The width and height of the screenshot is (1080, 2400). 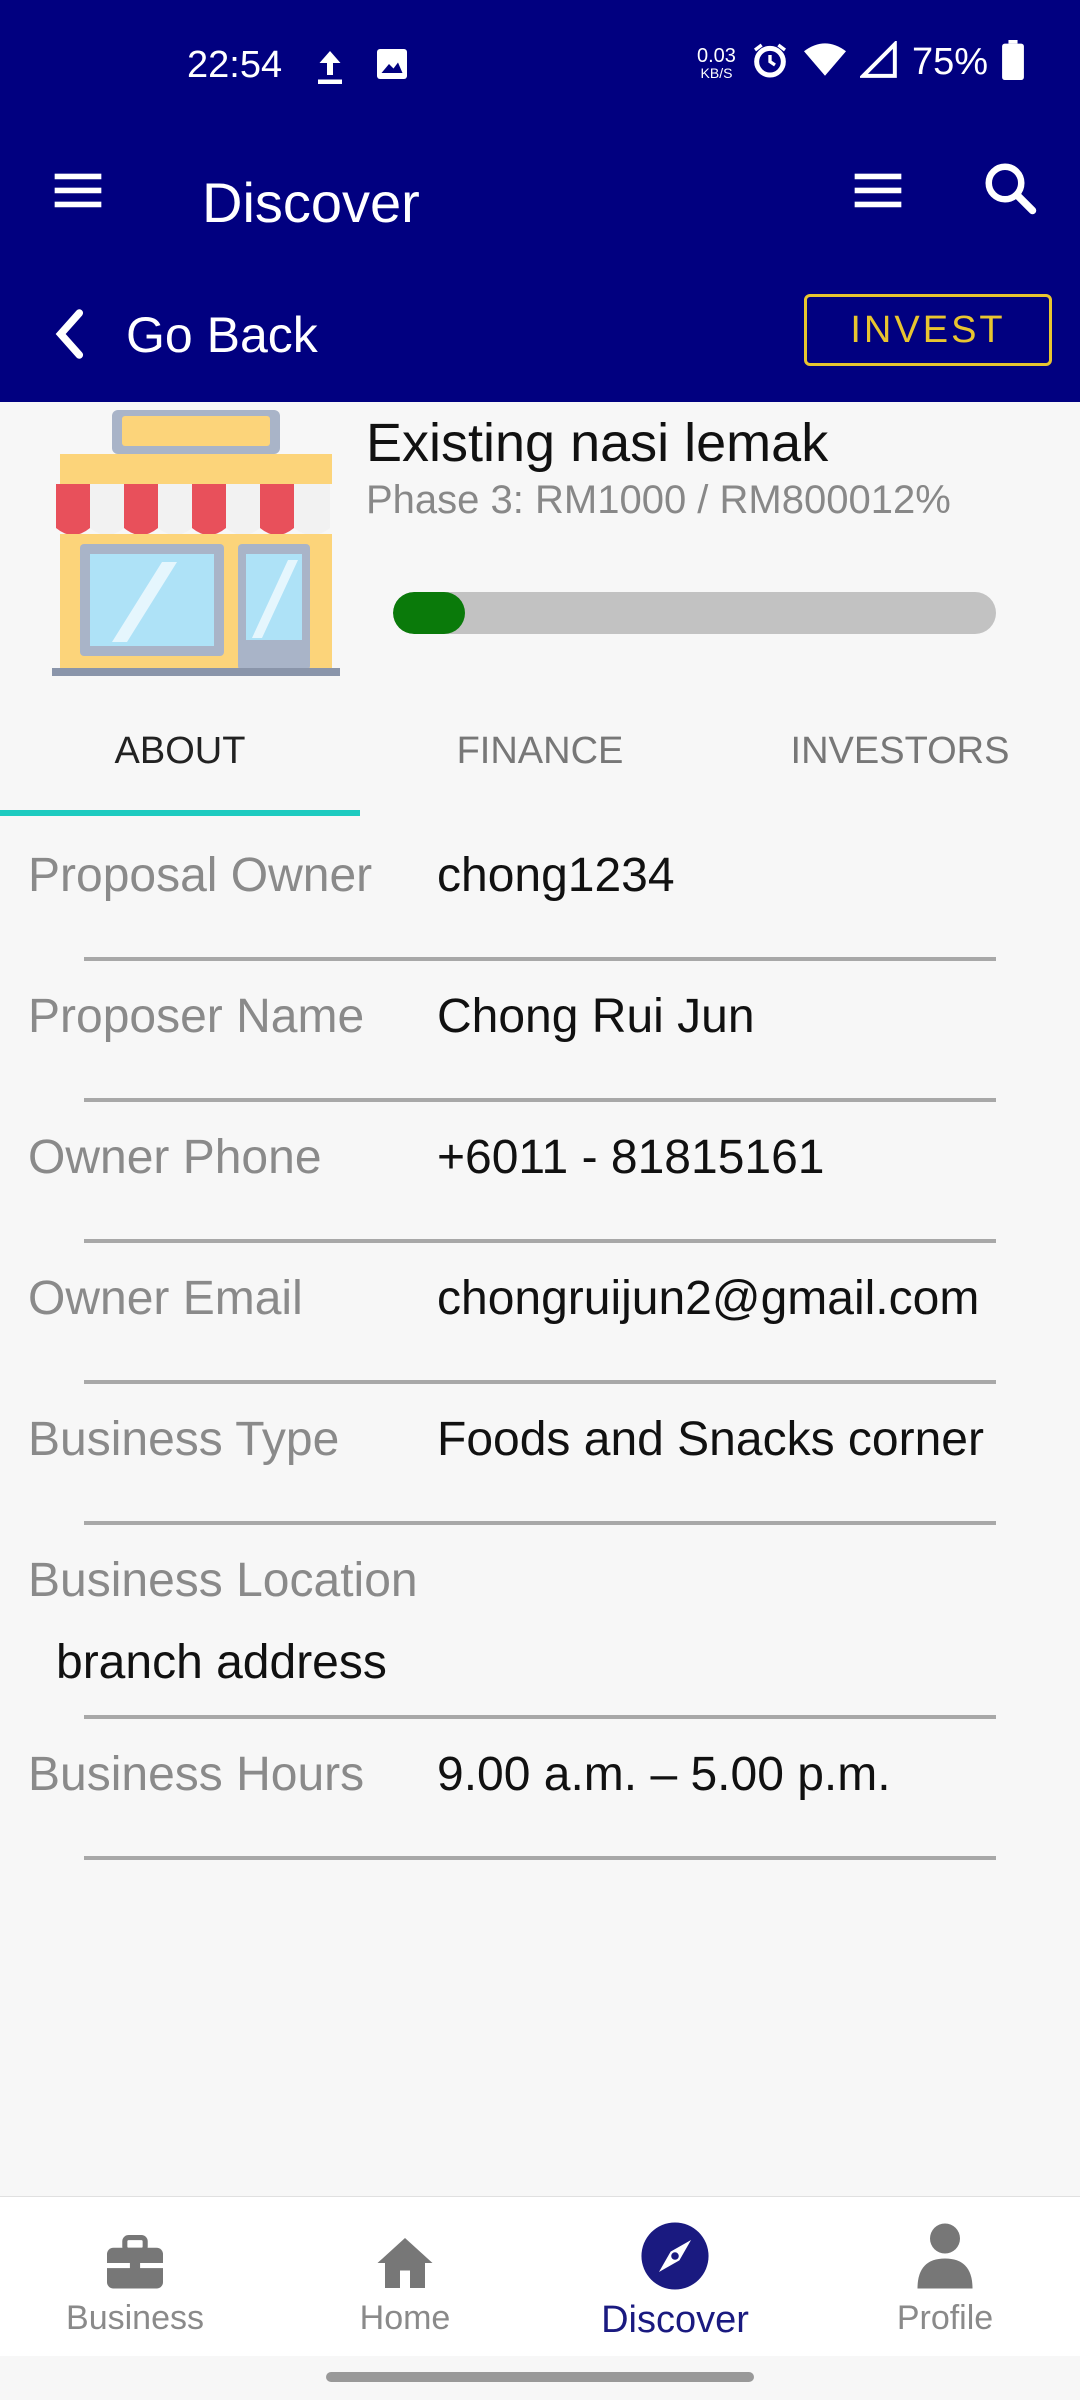 I want to click on status-time: 22:54, so click(x=235, y=65).